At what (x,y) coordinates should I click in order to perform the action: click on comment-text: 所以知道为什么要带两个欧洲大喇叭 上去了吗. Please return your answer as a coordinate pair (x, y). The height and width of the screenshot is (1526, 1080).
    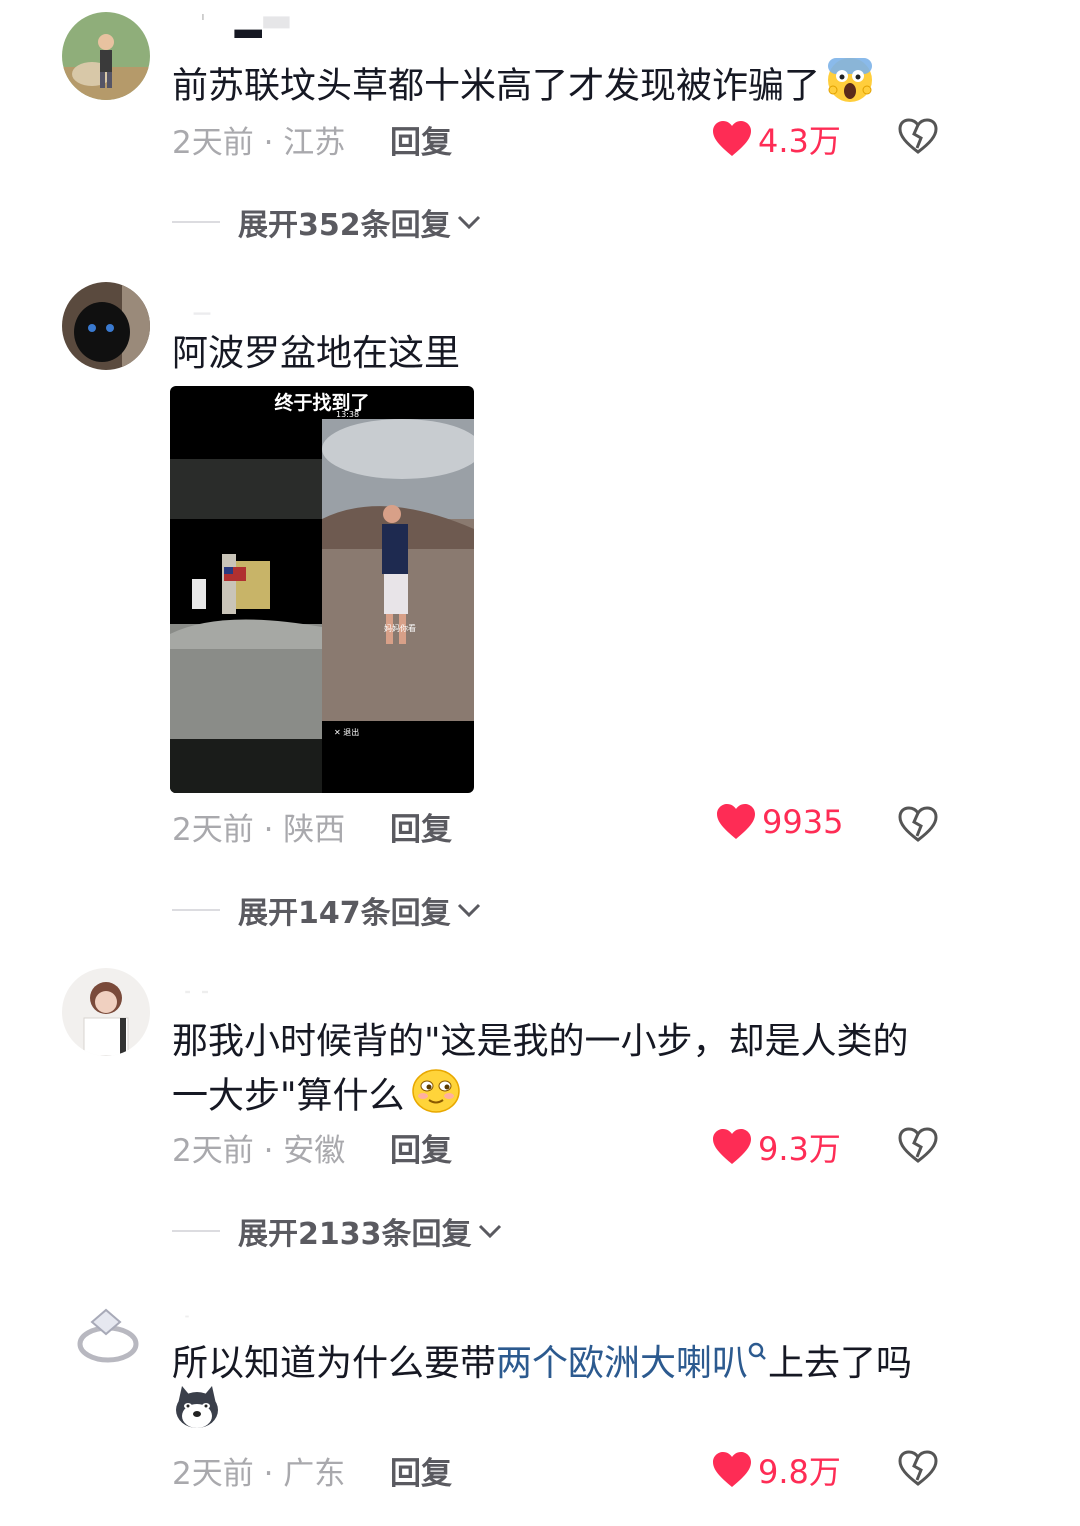
    Looking at the image, I should click on (542, 1363).